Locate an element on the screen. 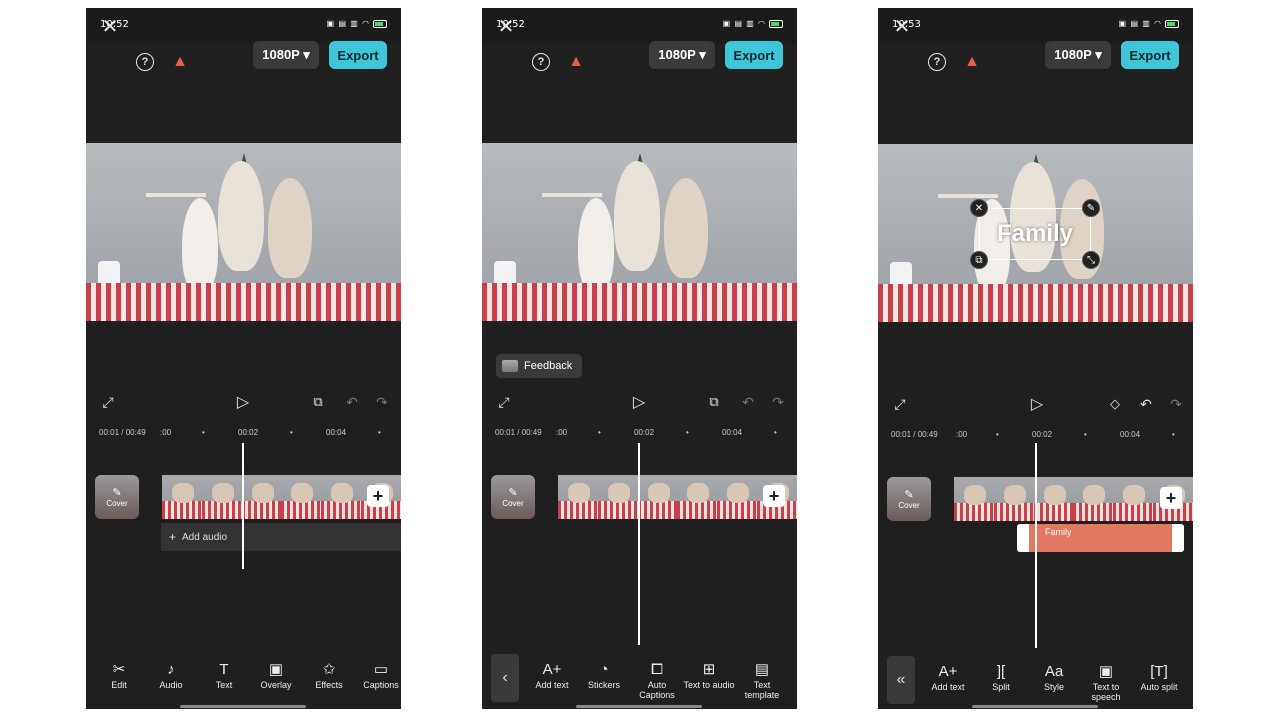  tool-auto-split: [T] Auto split is located at coordinates (1159, 676).